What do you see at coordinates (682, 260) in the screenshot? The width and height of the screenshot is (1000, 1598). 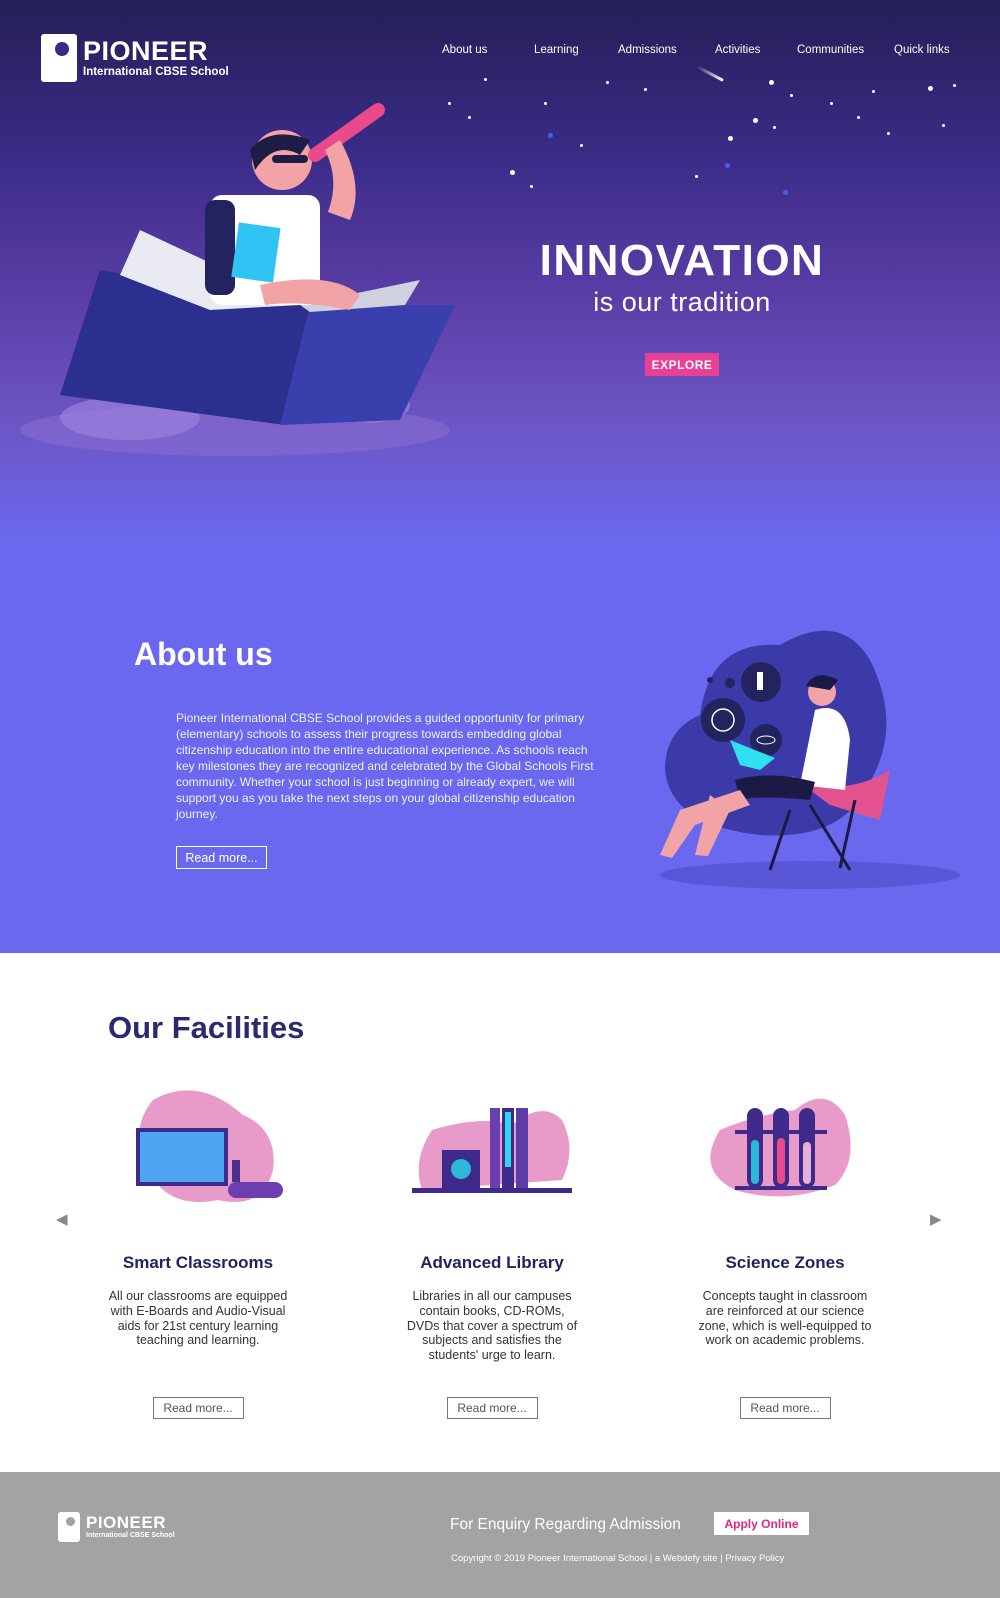 I see `hero-title: INNOVATION` at bounding box center [682, 260].